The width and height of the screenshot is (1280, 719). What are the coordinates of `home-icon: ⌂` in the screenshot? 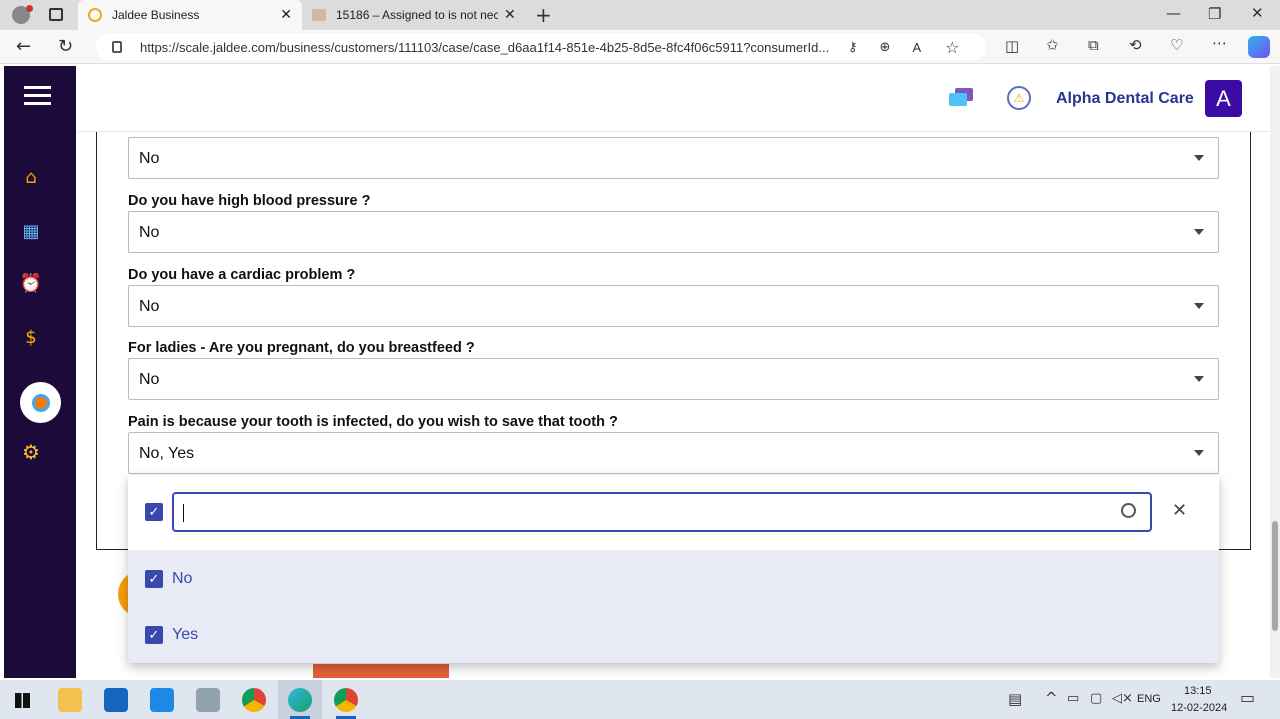 It's located at (31, 177).